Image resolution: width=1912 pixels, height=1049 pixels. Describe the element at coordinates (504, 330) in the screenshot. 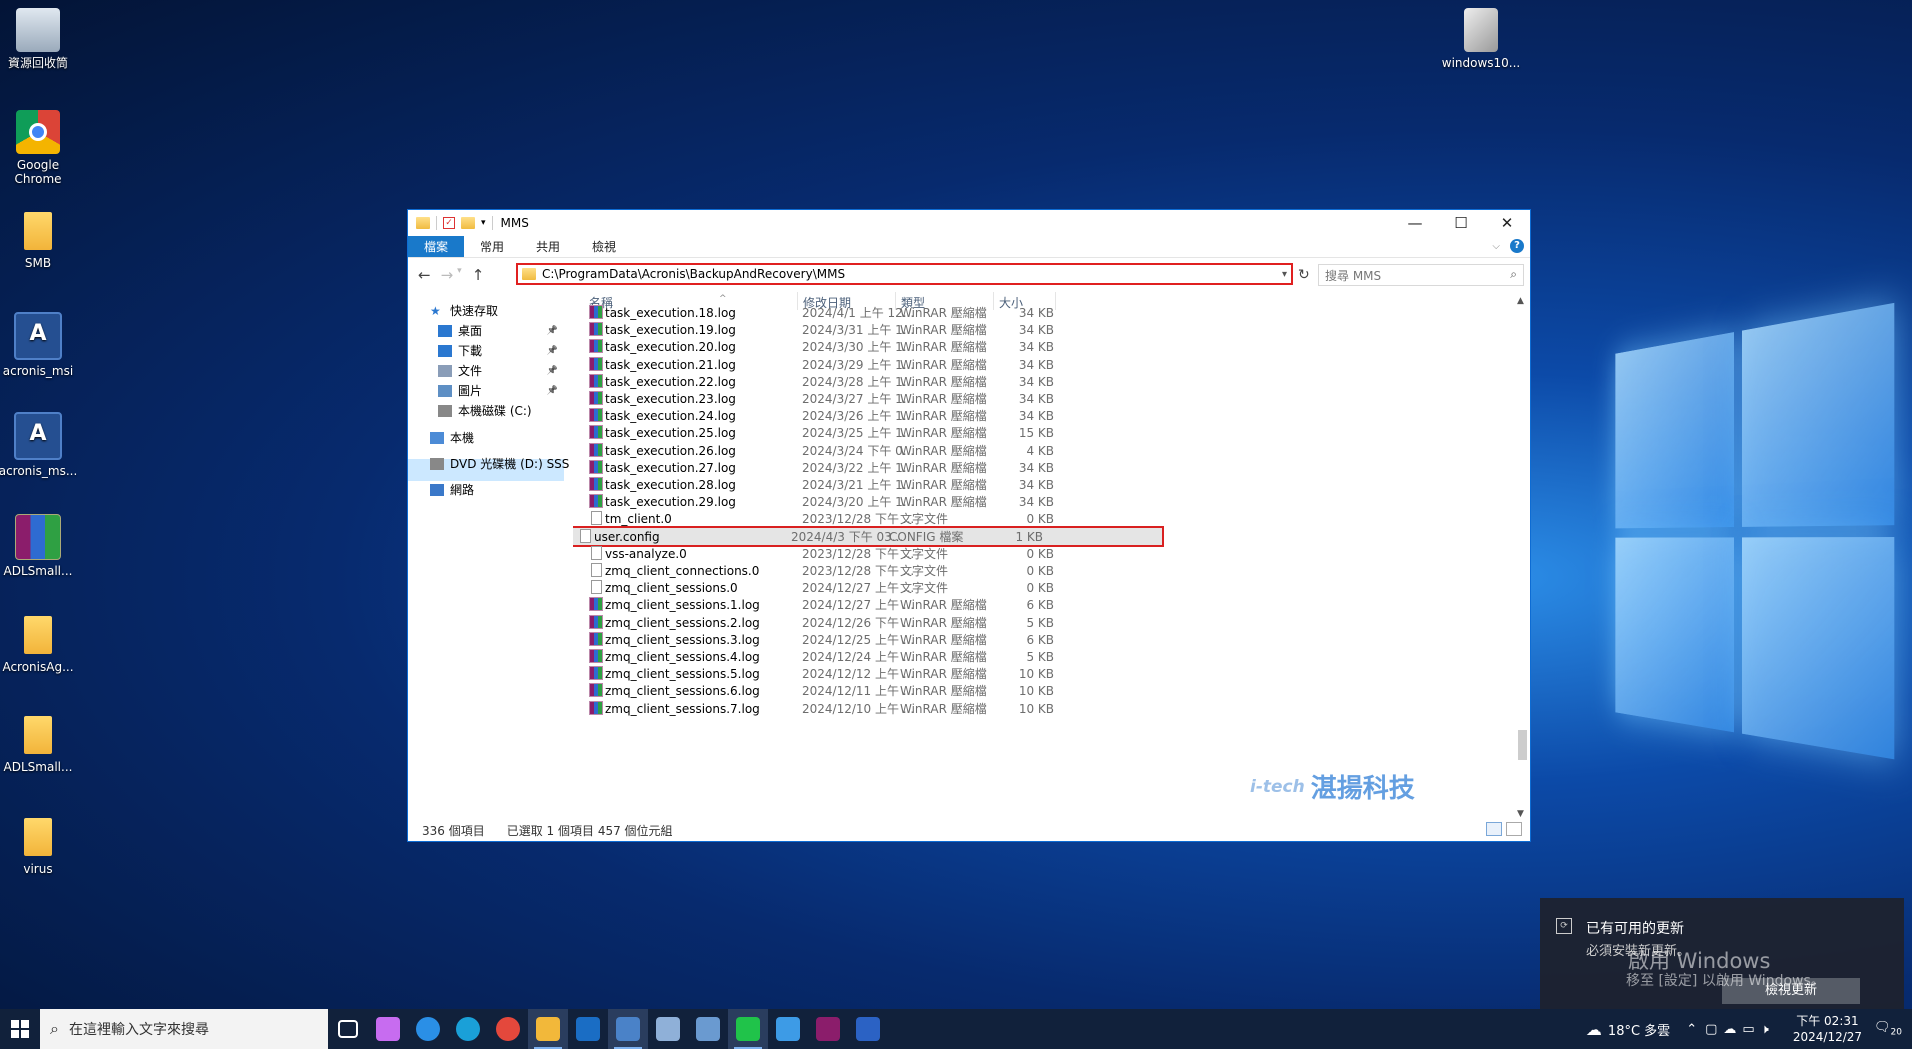

I see `nav-item-desktop: 桌面 📌` at that location.